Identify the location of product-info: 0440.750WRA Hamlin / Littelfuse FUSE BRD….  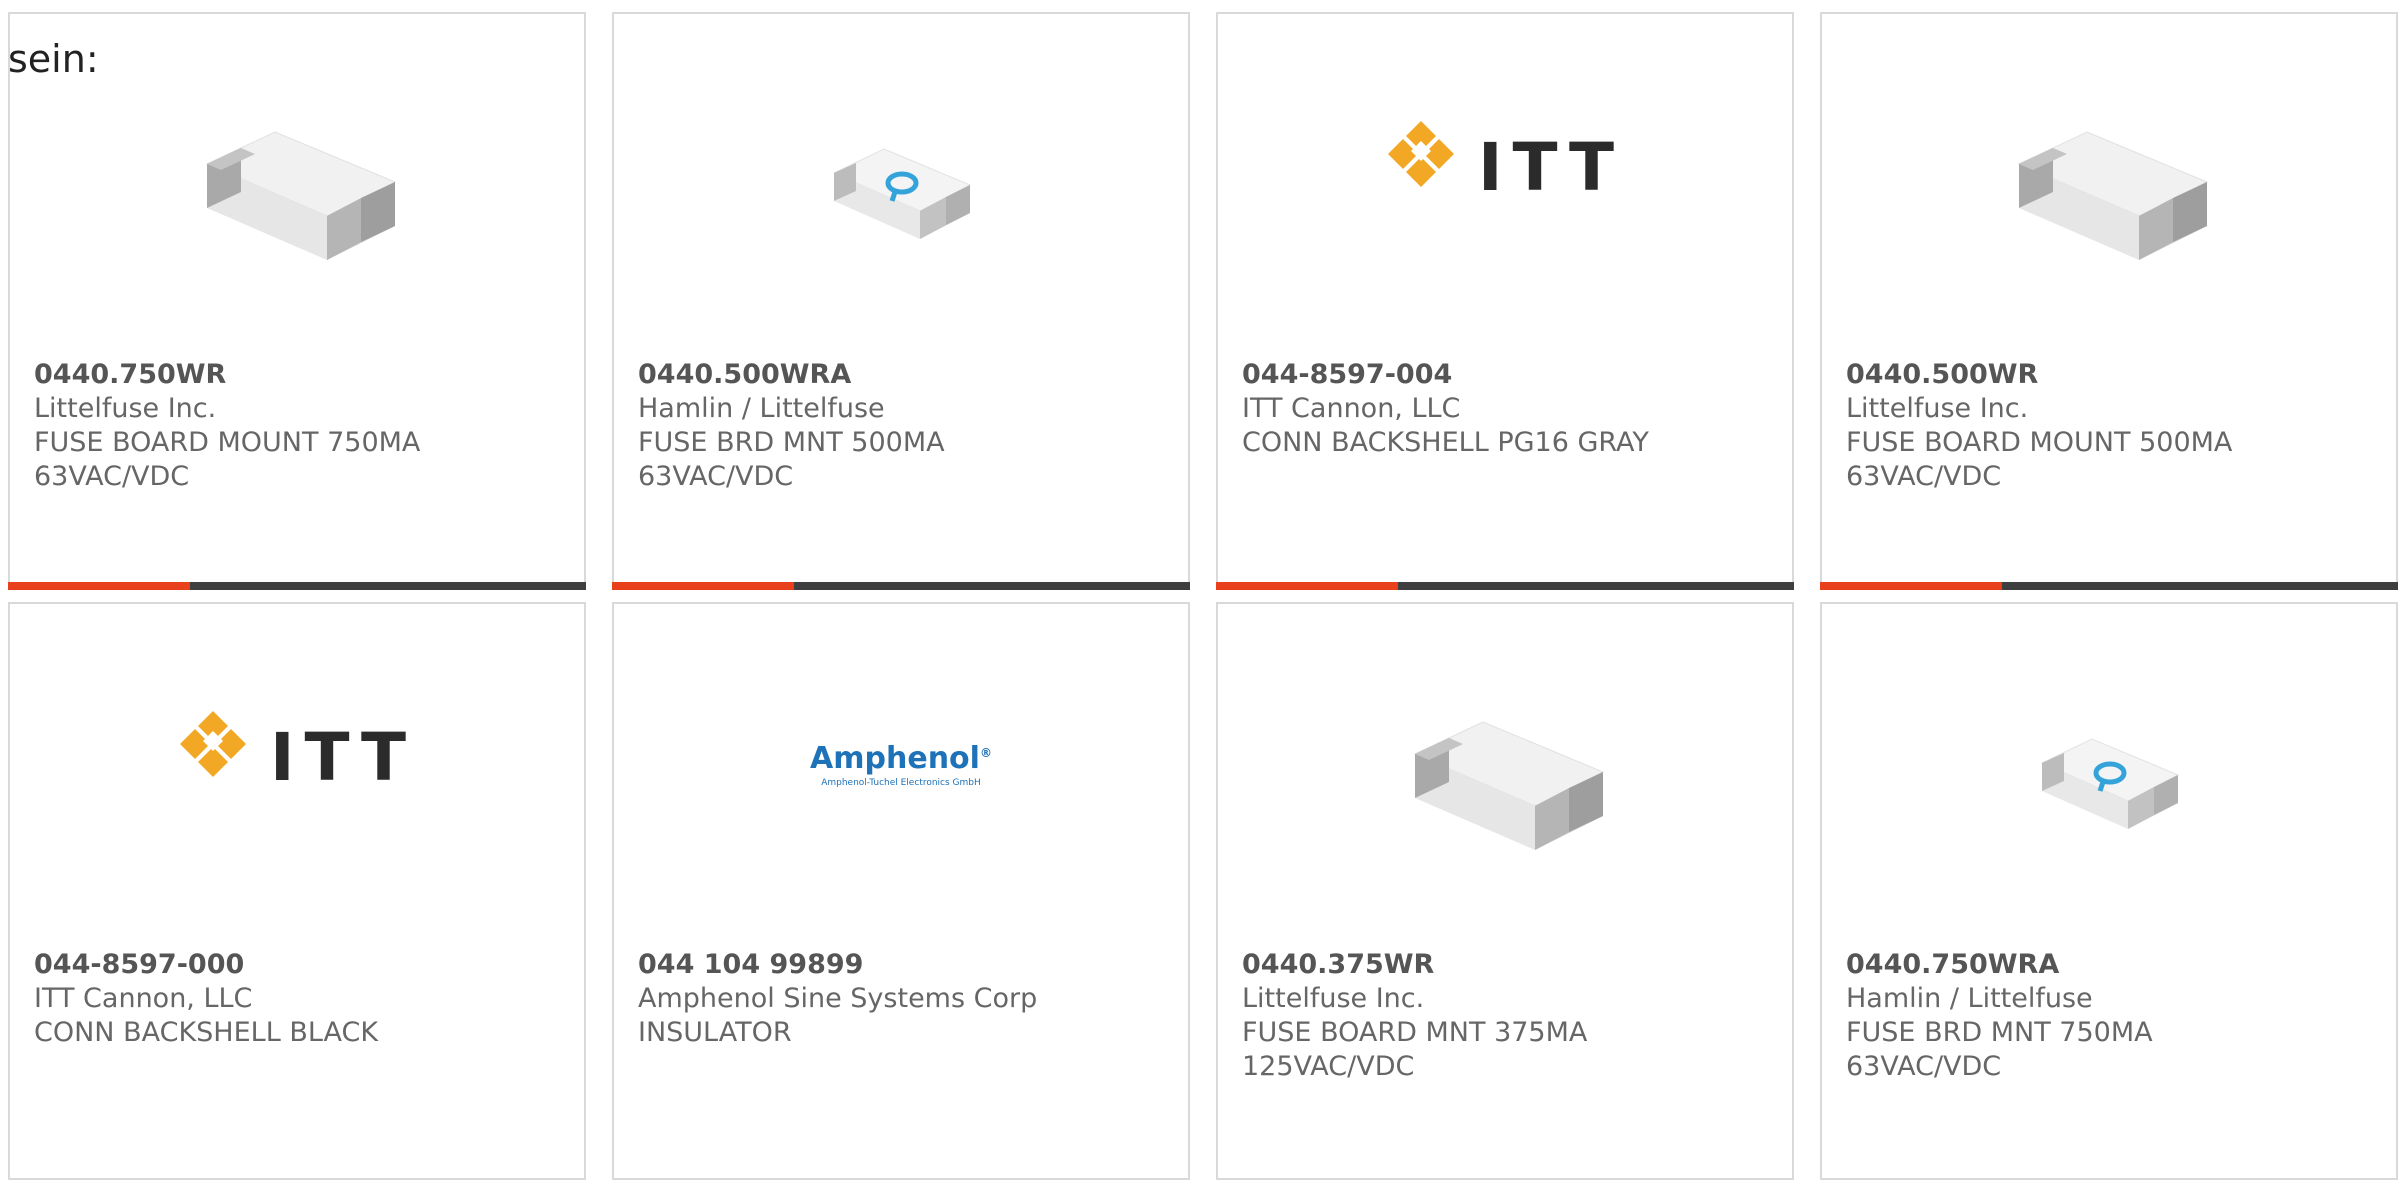
(2109, 1016).